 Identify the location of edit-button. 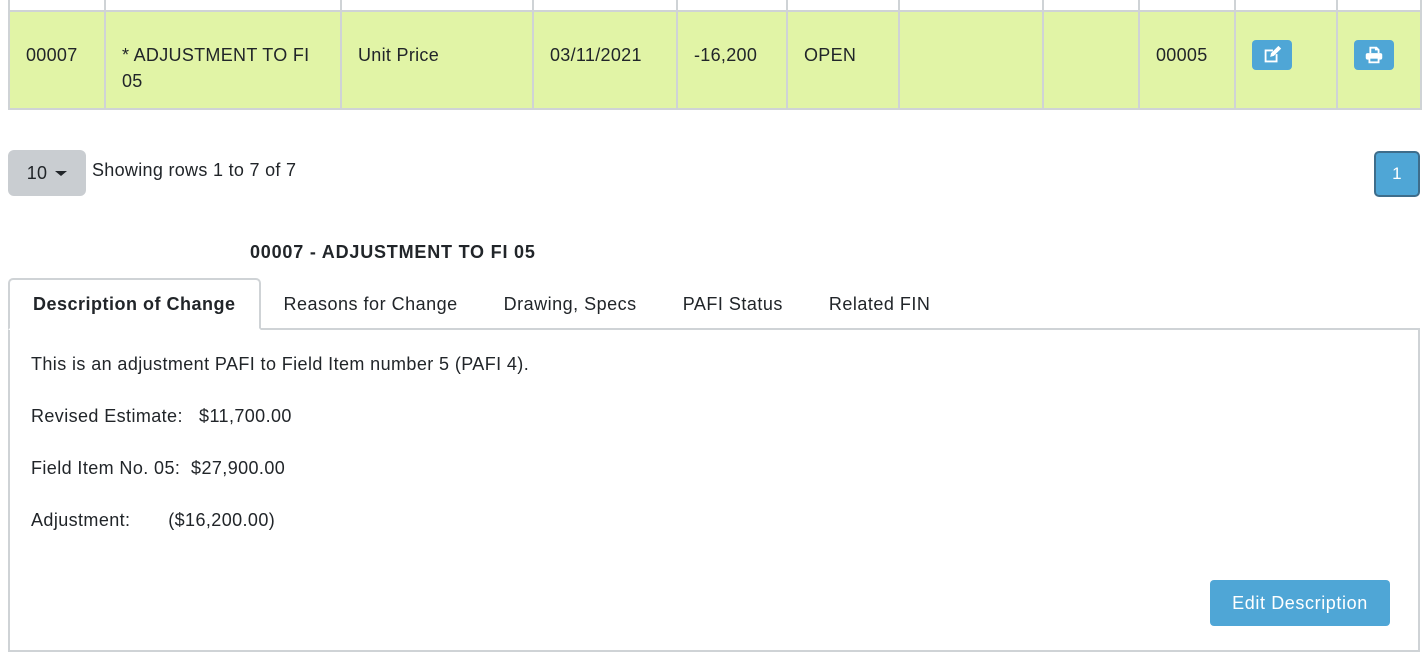
(1272, 55).